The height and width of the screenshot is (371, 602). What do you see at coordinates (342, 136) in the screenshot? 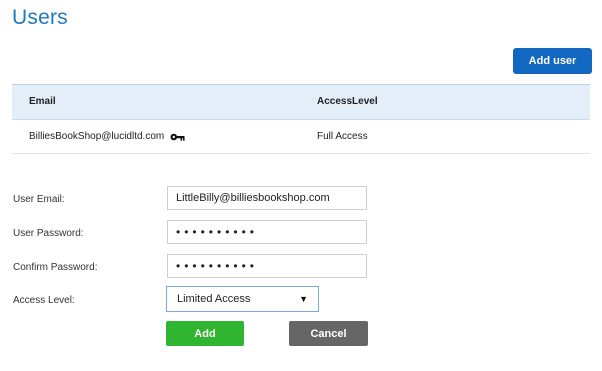
I see `row-access-level: Full Access` at bounding box center [342, 136].